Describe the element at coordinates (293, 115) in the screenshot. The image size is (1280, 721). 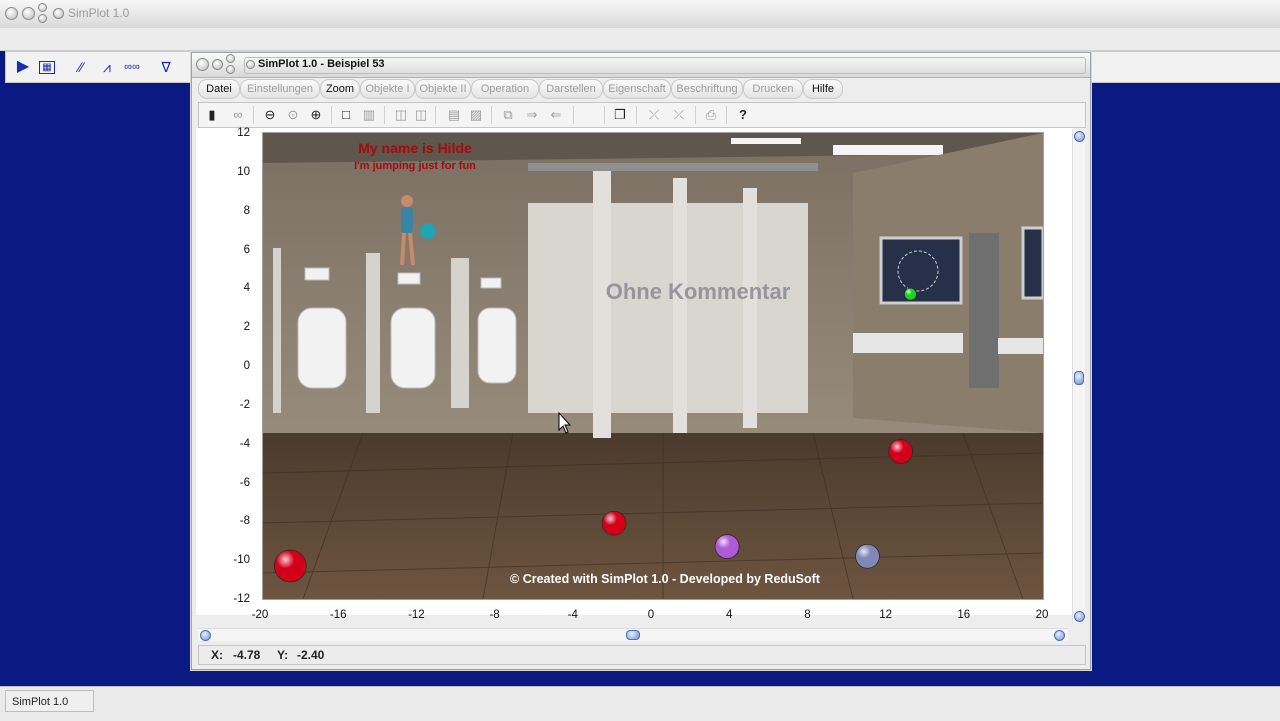
I see `zoom-icon: ⊙` at that location.